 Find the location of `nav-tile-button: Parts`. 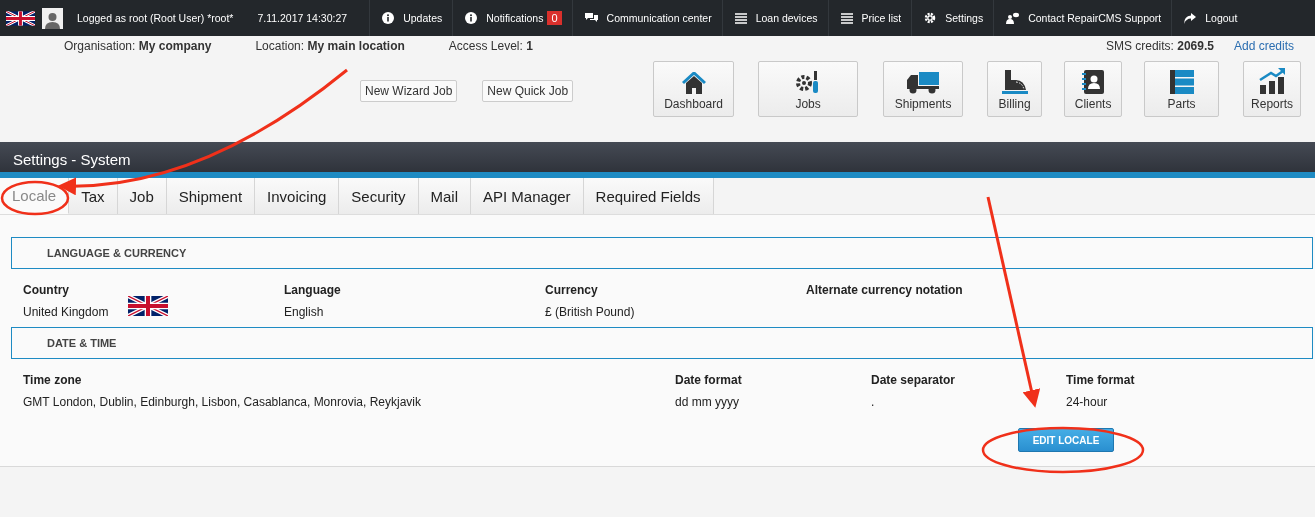

nav-tile-button: Parts is located at coordinates (1182, 89).